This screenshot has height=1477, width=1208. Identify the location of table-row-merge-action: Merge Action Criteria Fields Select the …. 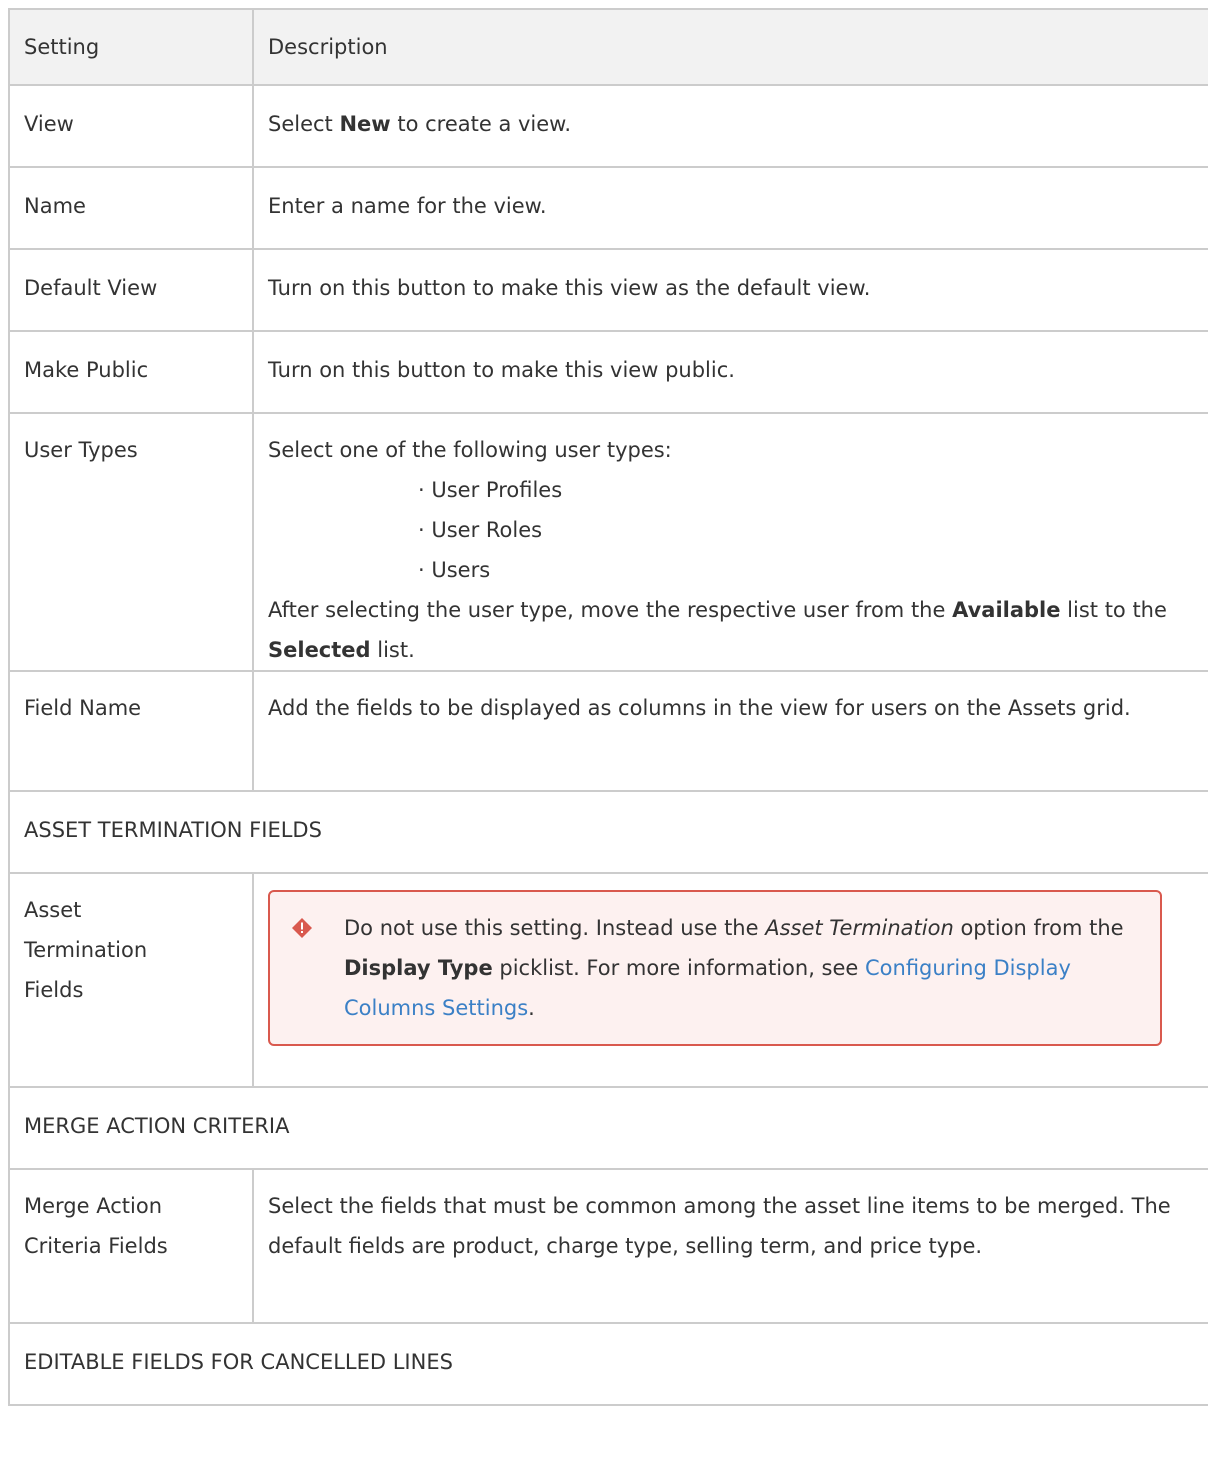
(608, 1246).